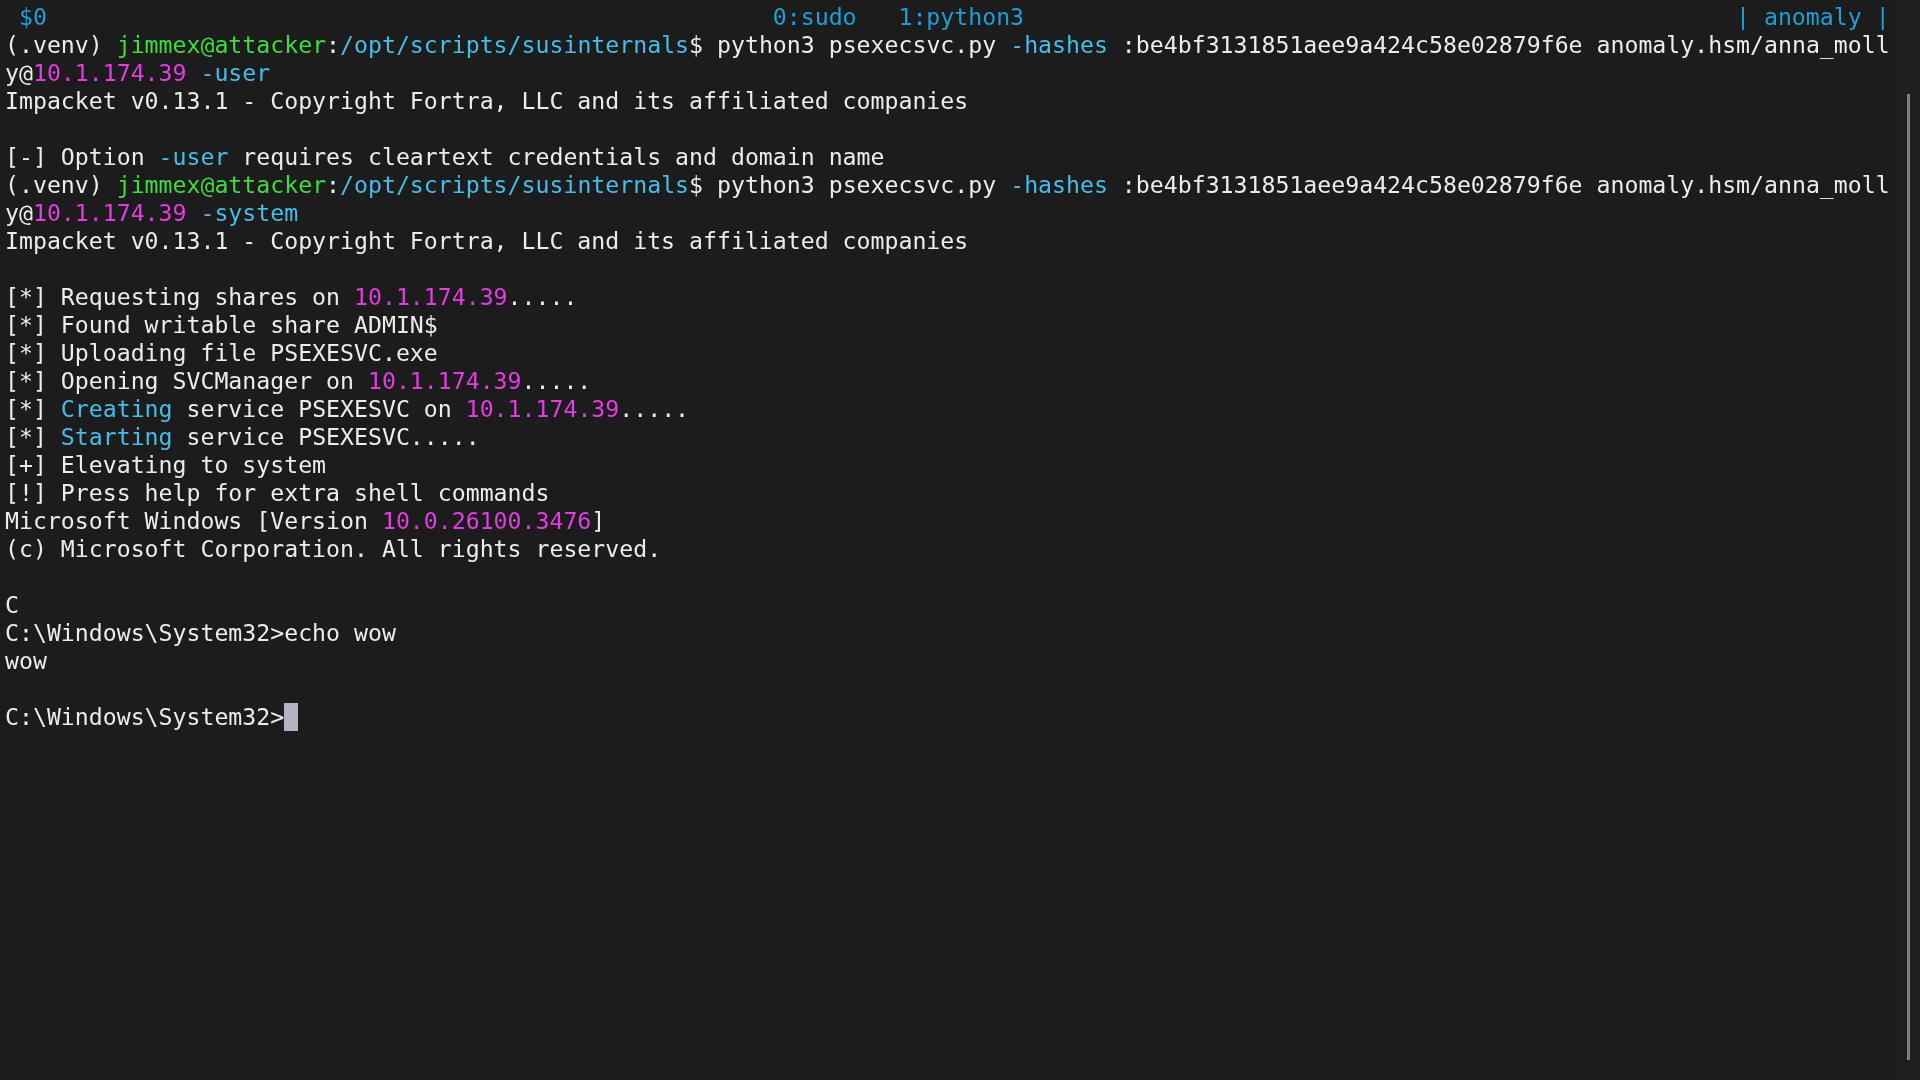 The width and height of the screenshot is (1920, 1080). What do you see at coordinates (1813, 17) in the screenshot?
I see `host-label: | anomaly |` at bounding box center [1813, 17].